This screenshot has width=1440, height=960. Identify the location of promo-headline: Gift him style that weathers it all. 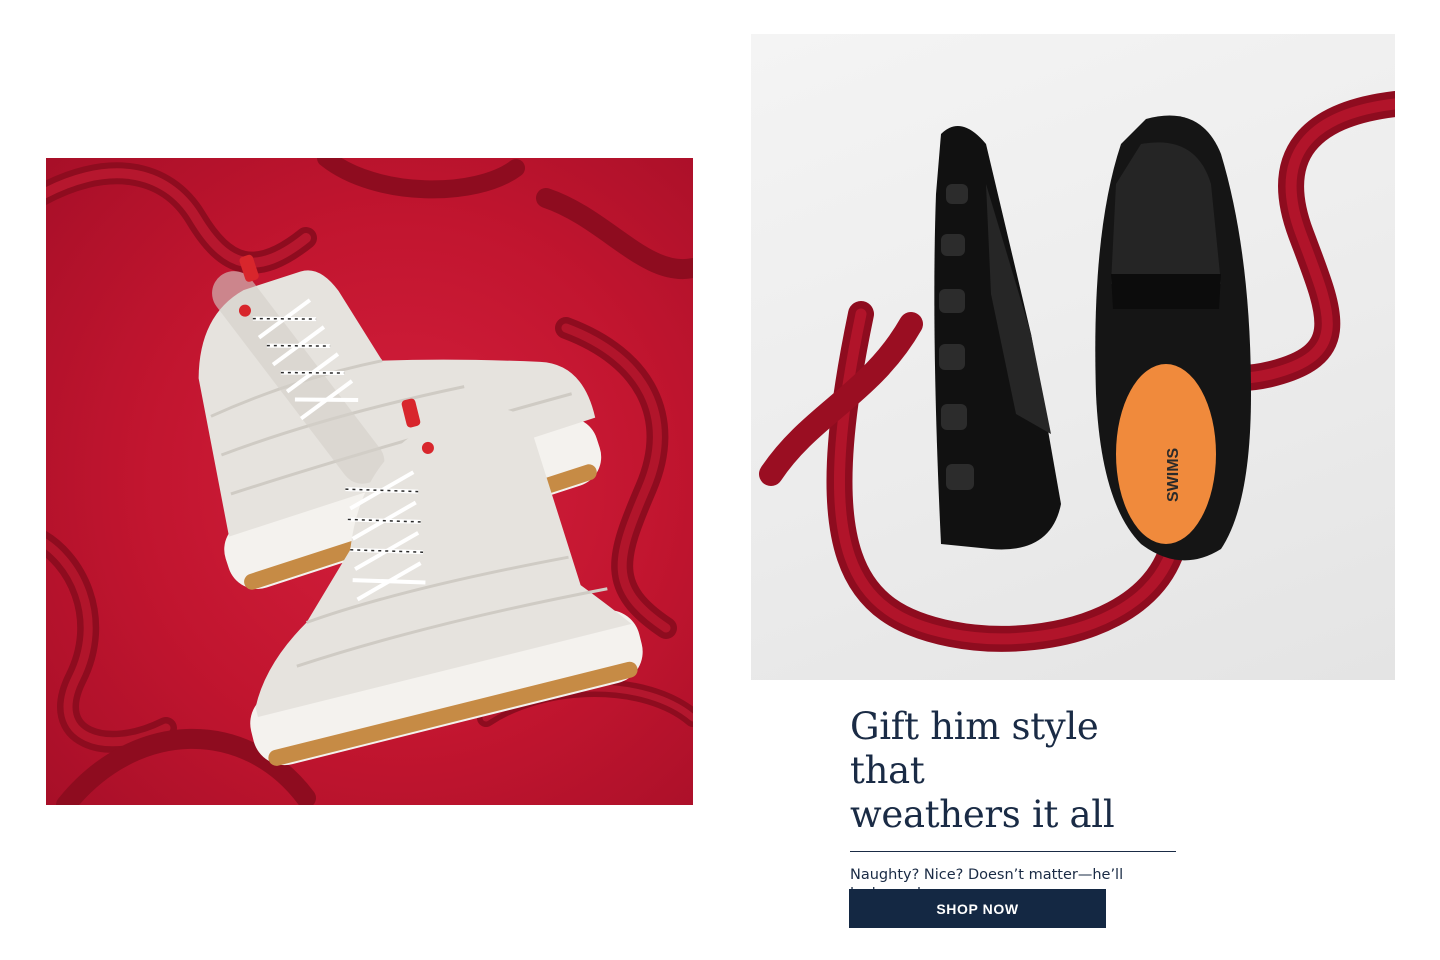
(1015, 771).